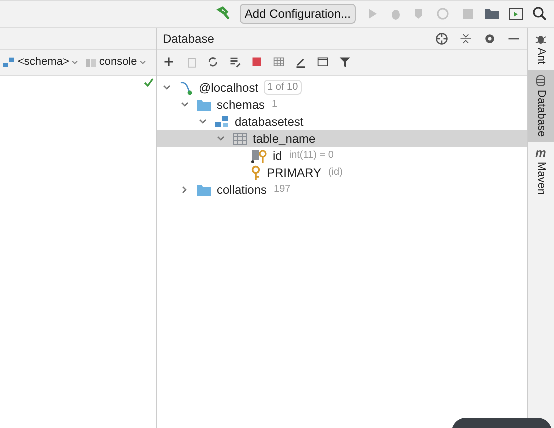 This screenshot has height=428, width=554. What do you see at coordinates (284, 139) in the screenshot?
I see `node-label: table_name` at bounding box center [284, 139].